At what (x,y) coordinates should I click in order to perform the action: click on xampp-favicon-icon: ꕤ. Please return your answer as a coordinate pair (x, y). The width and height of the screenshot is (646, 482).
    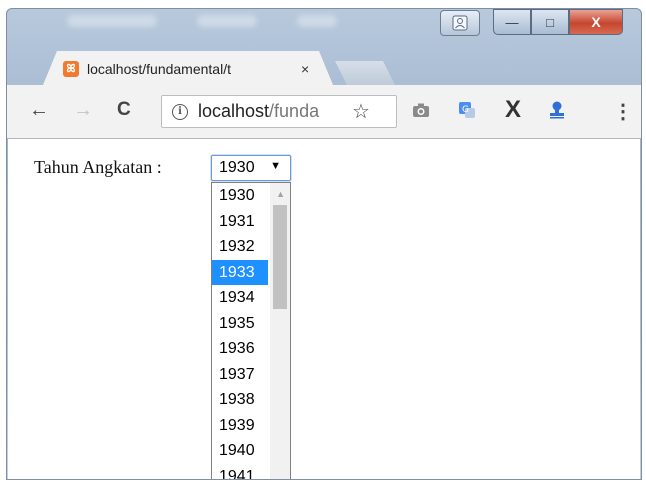
    Looking at the image, I should click on (71, 69).